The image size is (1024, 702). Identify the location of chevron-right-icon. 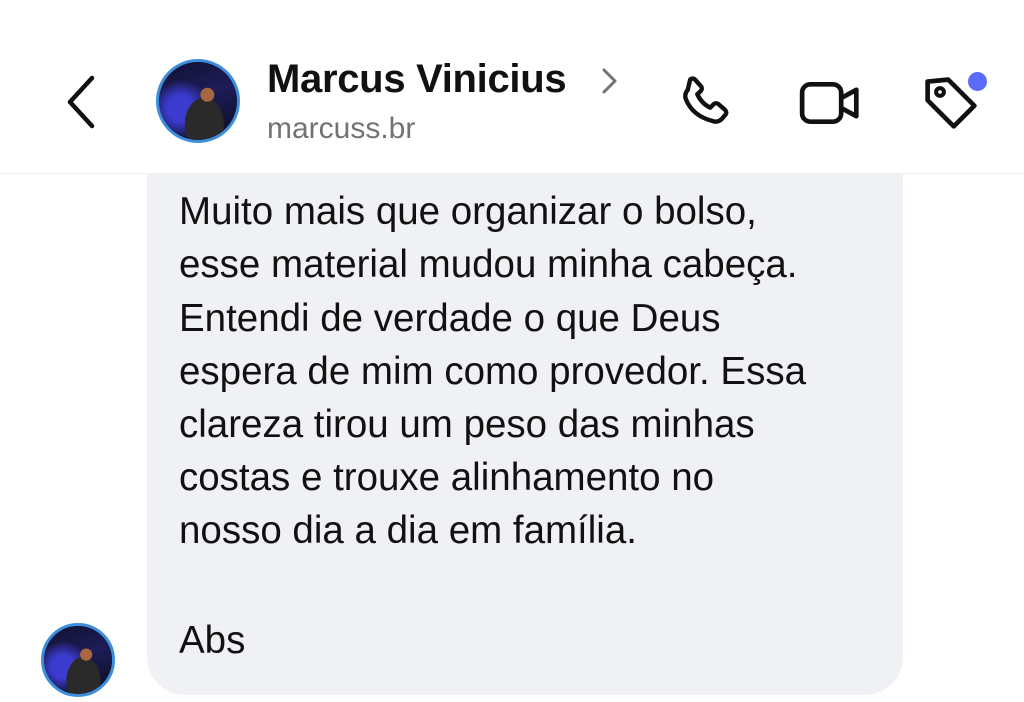
(609, 81).